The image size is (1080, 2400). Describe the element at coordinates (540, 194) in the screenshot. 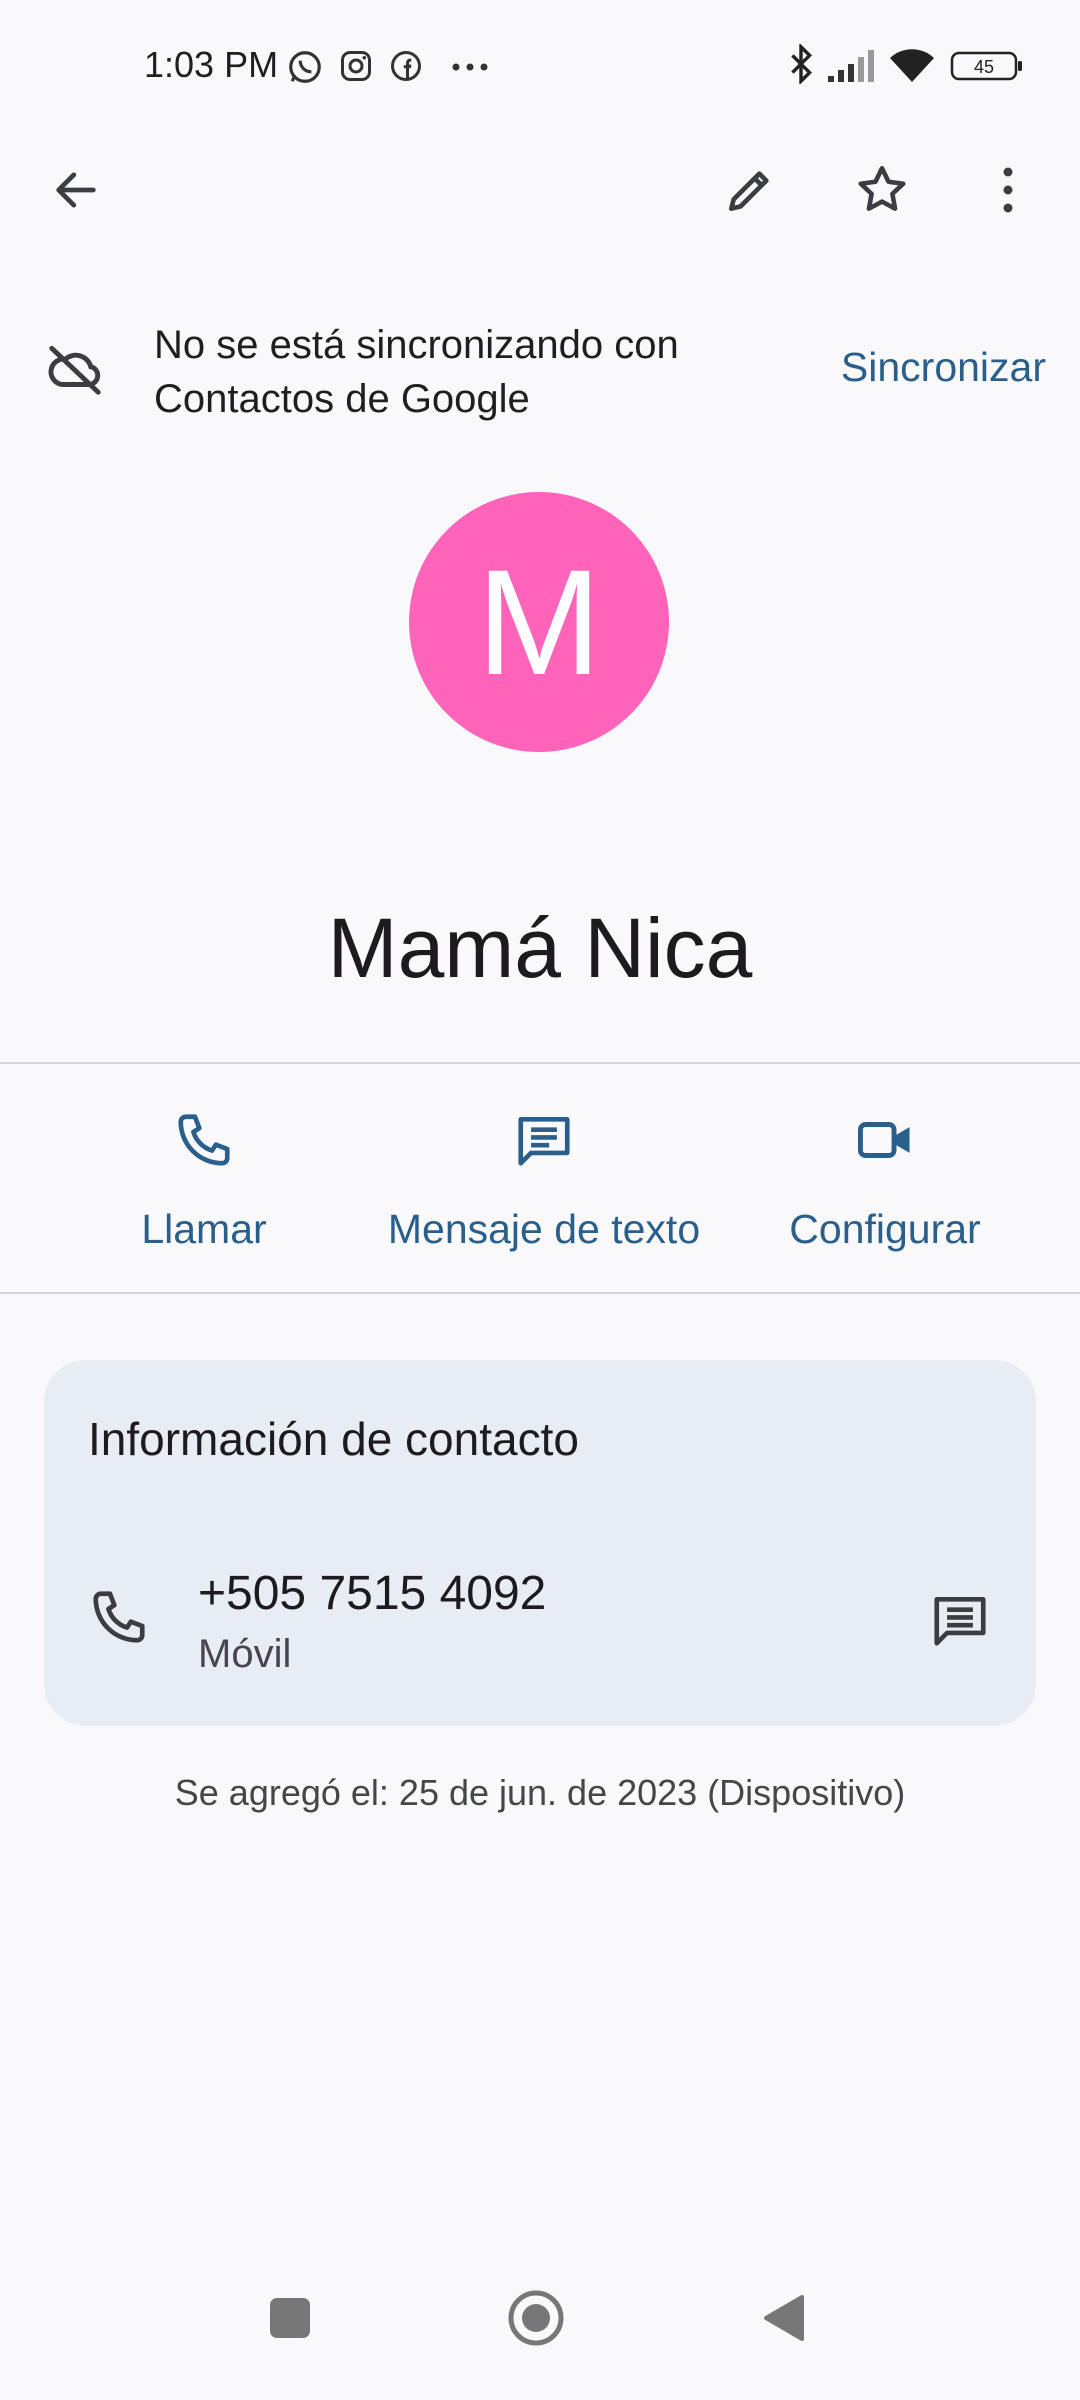

I see `top-app-bar` at that location.